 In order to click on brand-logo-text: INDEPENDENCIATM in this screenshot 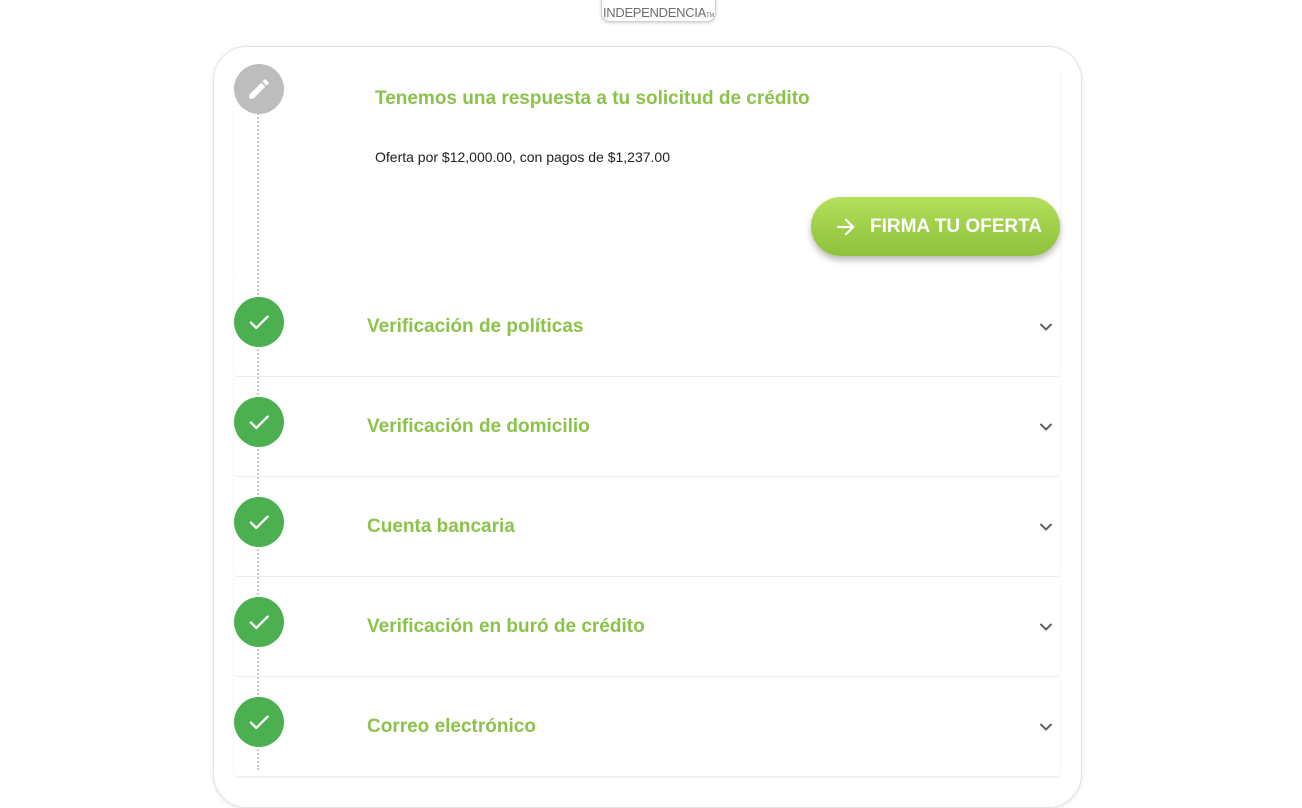, I will do `click(658, 12)`.